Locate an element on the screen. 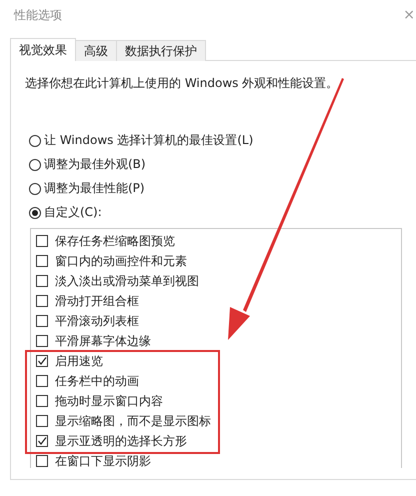  radio-label: 自定义(C): is located at coordinates (73, 212).